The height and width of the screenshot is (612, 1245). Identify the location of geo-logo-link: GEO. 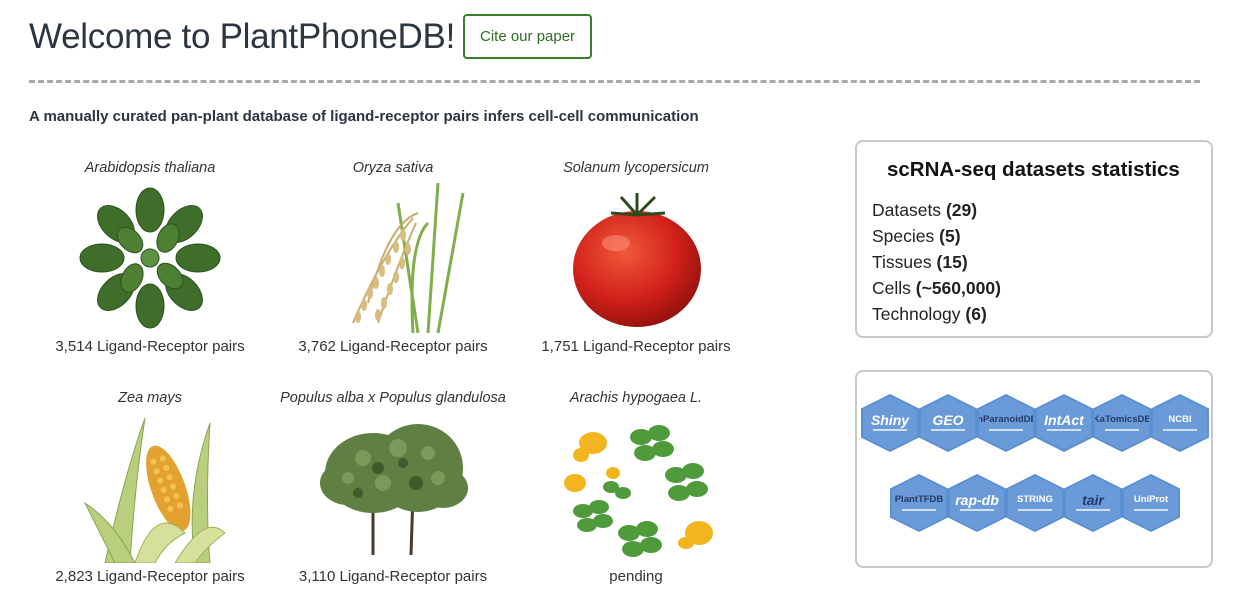
(948, 423).